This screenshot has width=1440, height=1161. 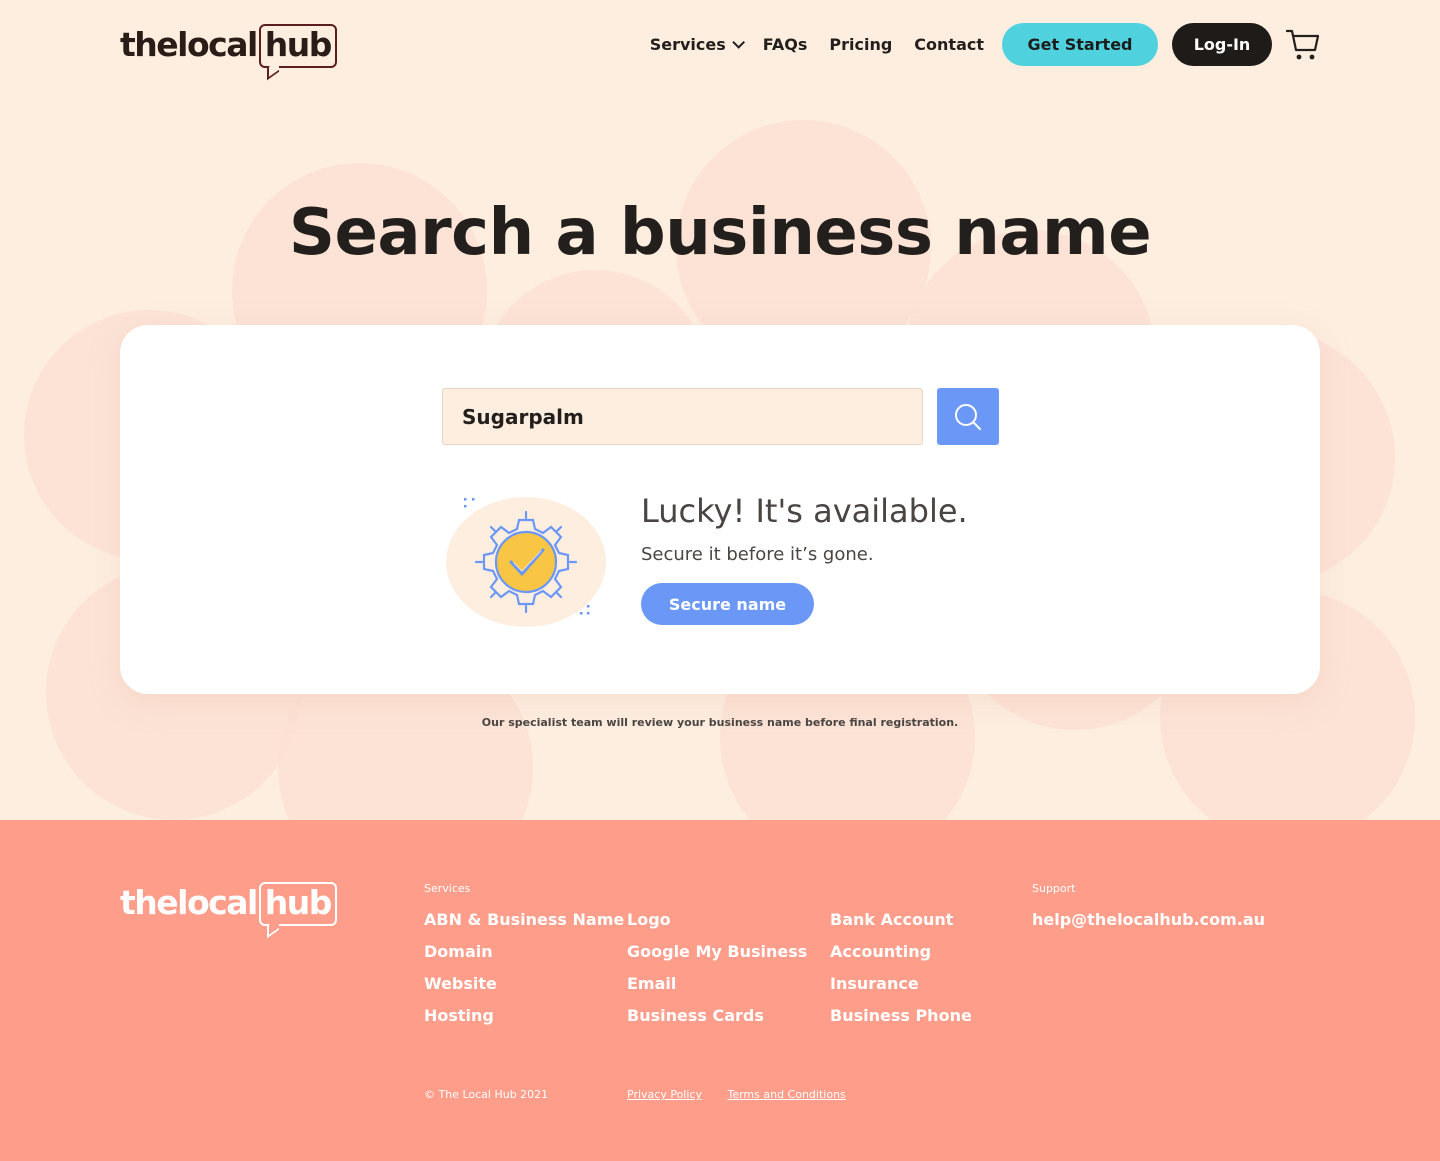 What do you see at coordinates (804, 511) in the screenshot?
I see `result-title: Lucky! It's available.` at bounding box center [804, 511].